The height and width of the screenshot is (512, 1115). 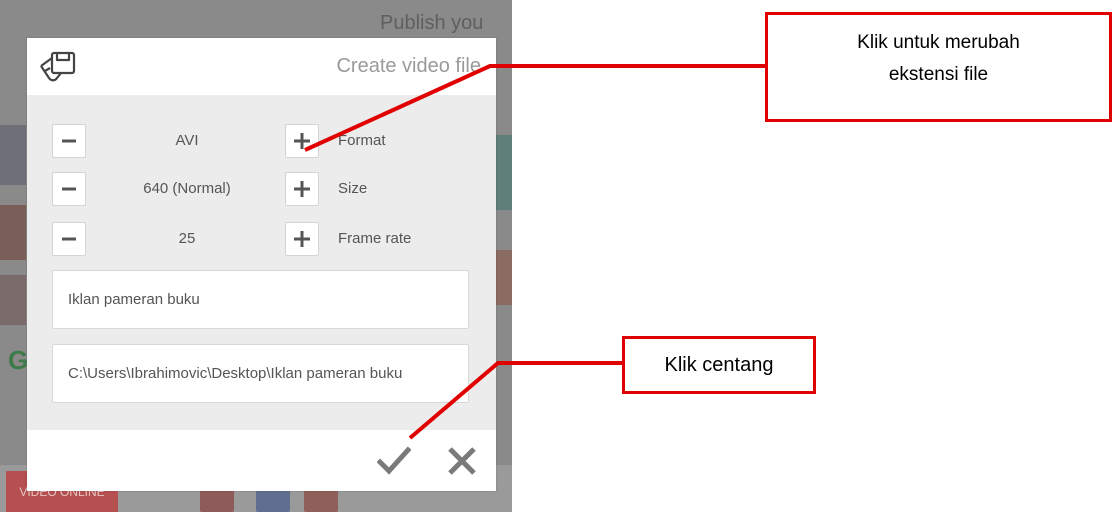 I want to click on frame-rate-row: 25 Frame rate, so click(x=261, y=240).